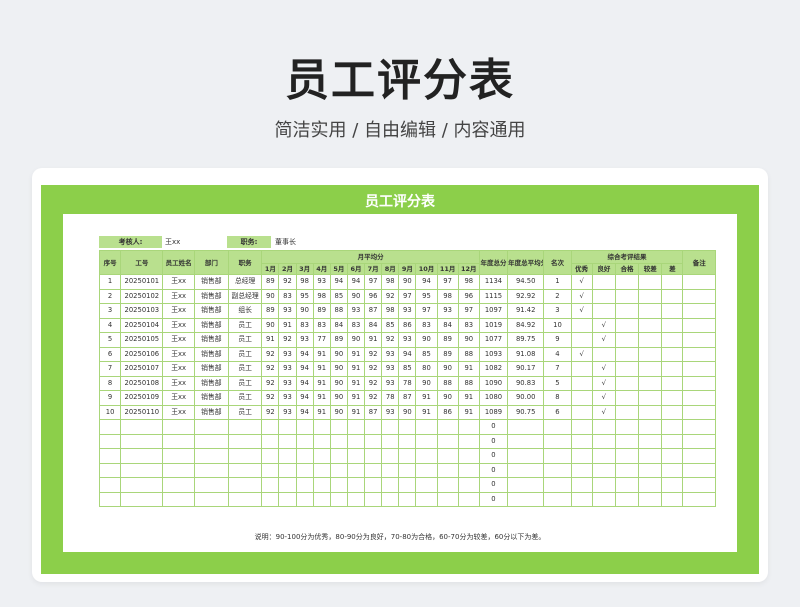 This screenshot has height=607, width=800. What do you see at coordinates (493, 369) in the screenshot?
I see `annual-total-cell: 1082` at bounding box center [493, 369].